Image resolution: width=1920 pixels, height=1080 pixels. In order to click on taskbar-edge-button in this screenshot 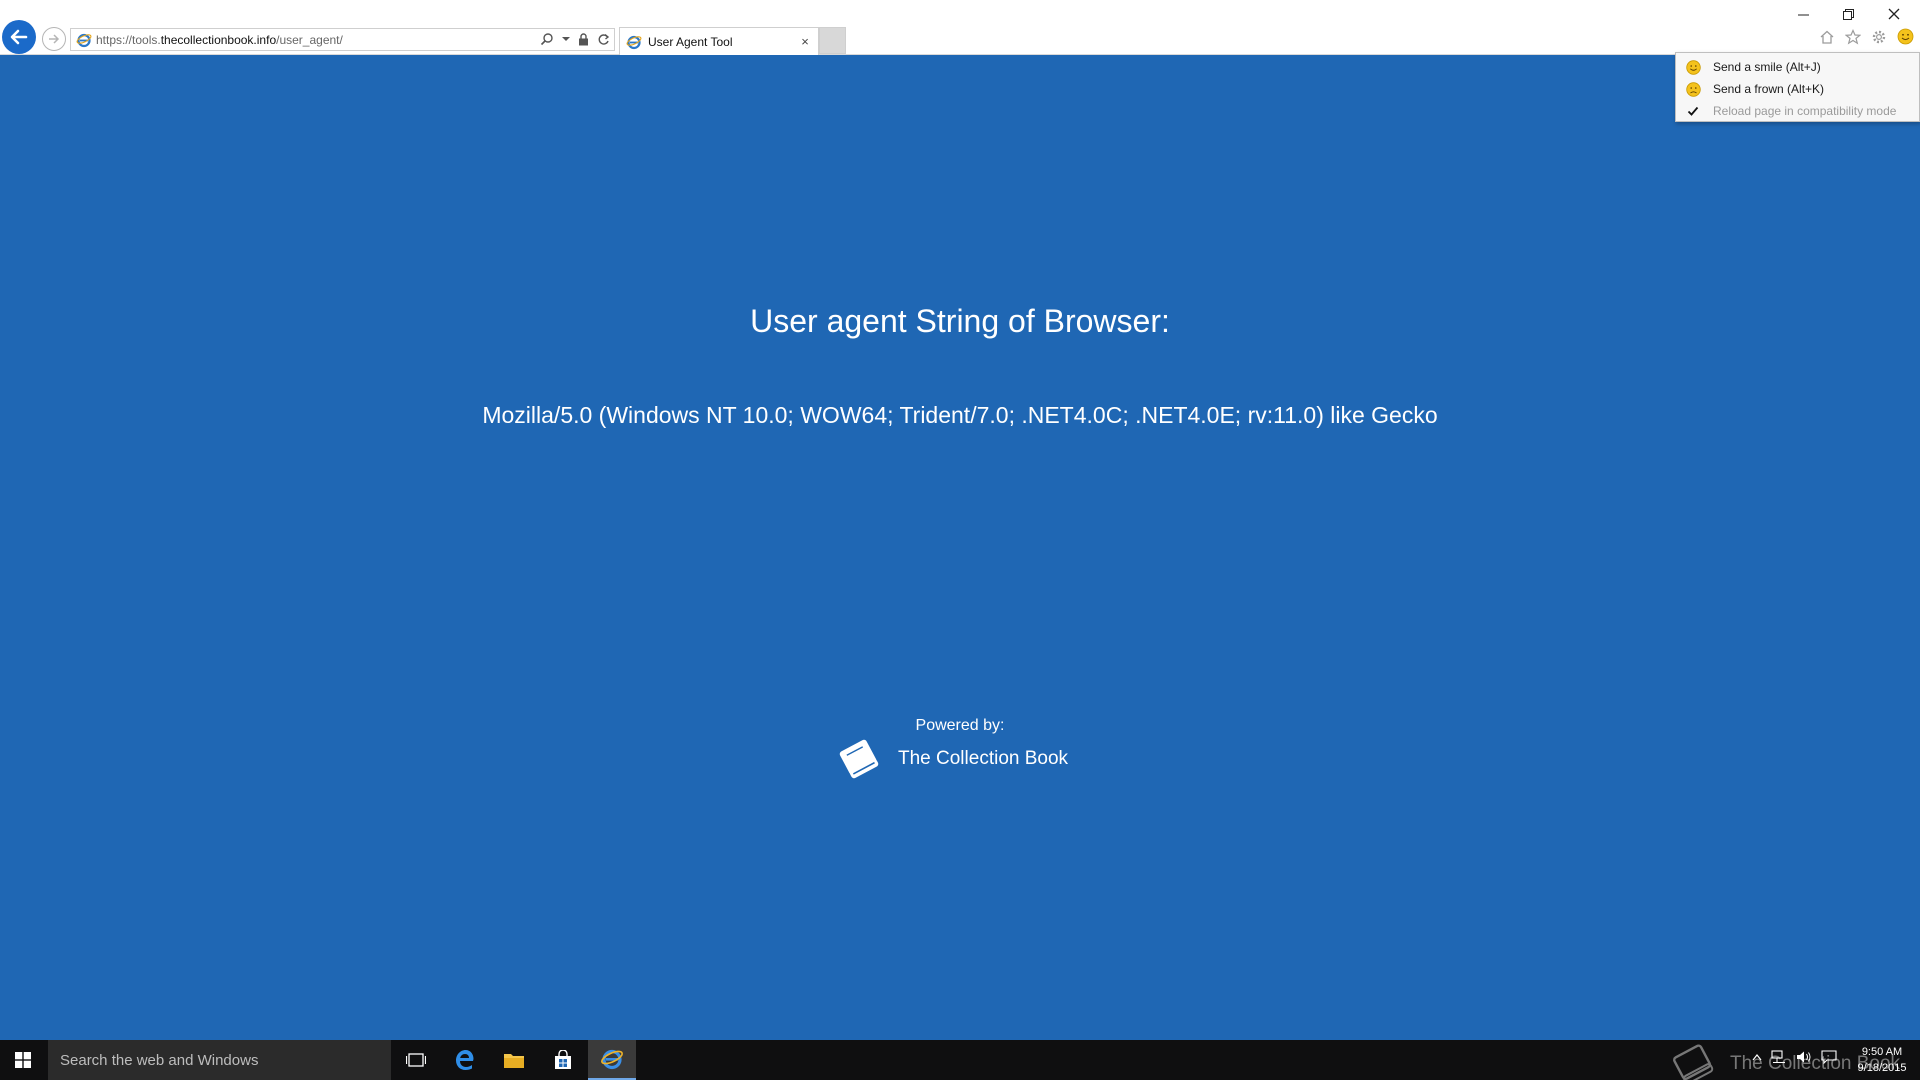, I will do `click(465, 1060)`.